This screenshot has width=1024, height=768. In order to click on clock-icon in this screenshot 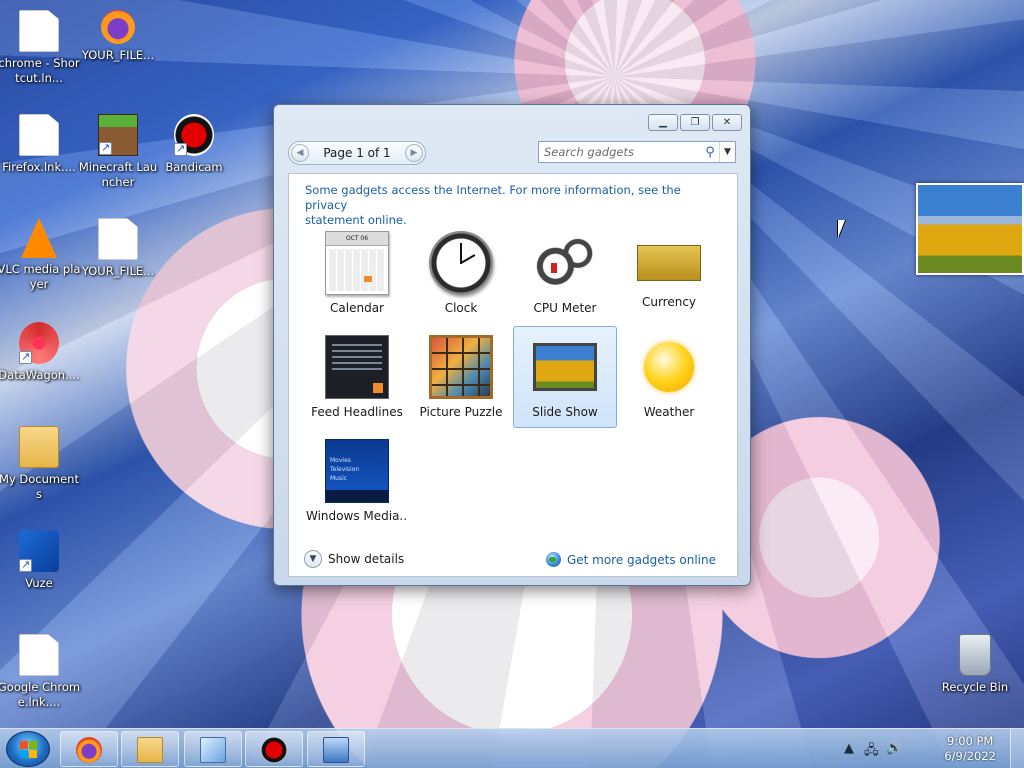, I will do `click(461, 263)`.